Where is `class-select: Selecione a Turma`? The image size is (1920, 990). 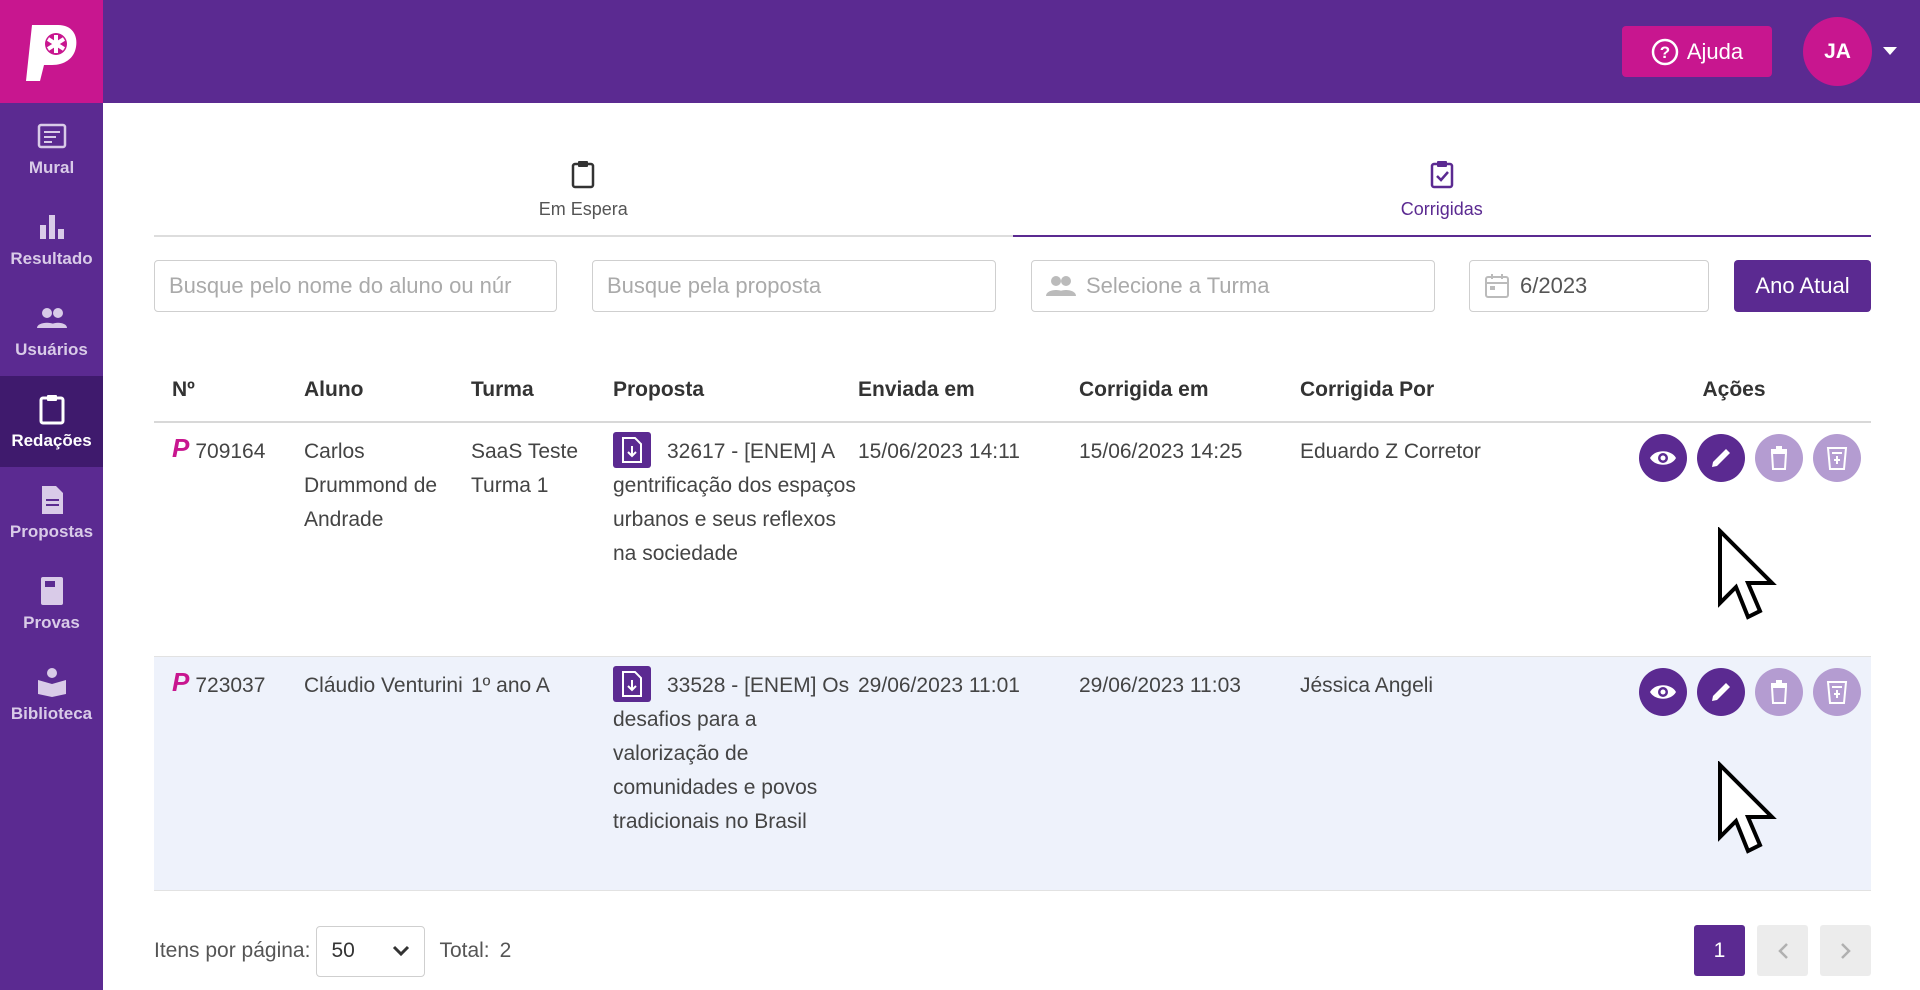 class-select: Selecione a Turma is located at coordinates (1233, 286).